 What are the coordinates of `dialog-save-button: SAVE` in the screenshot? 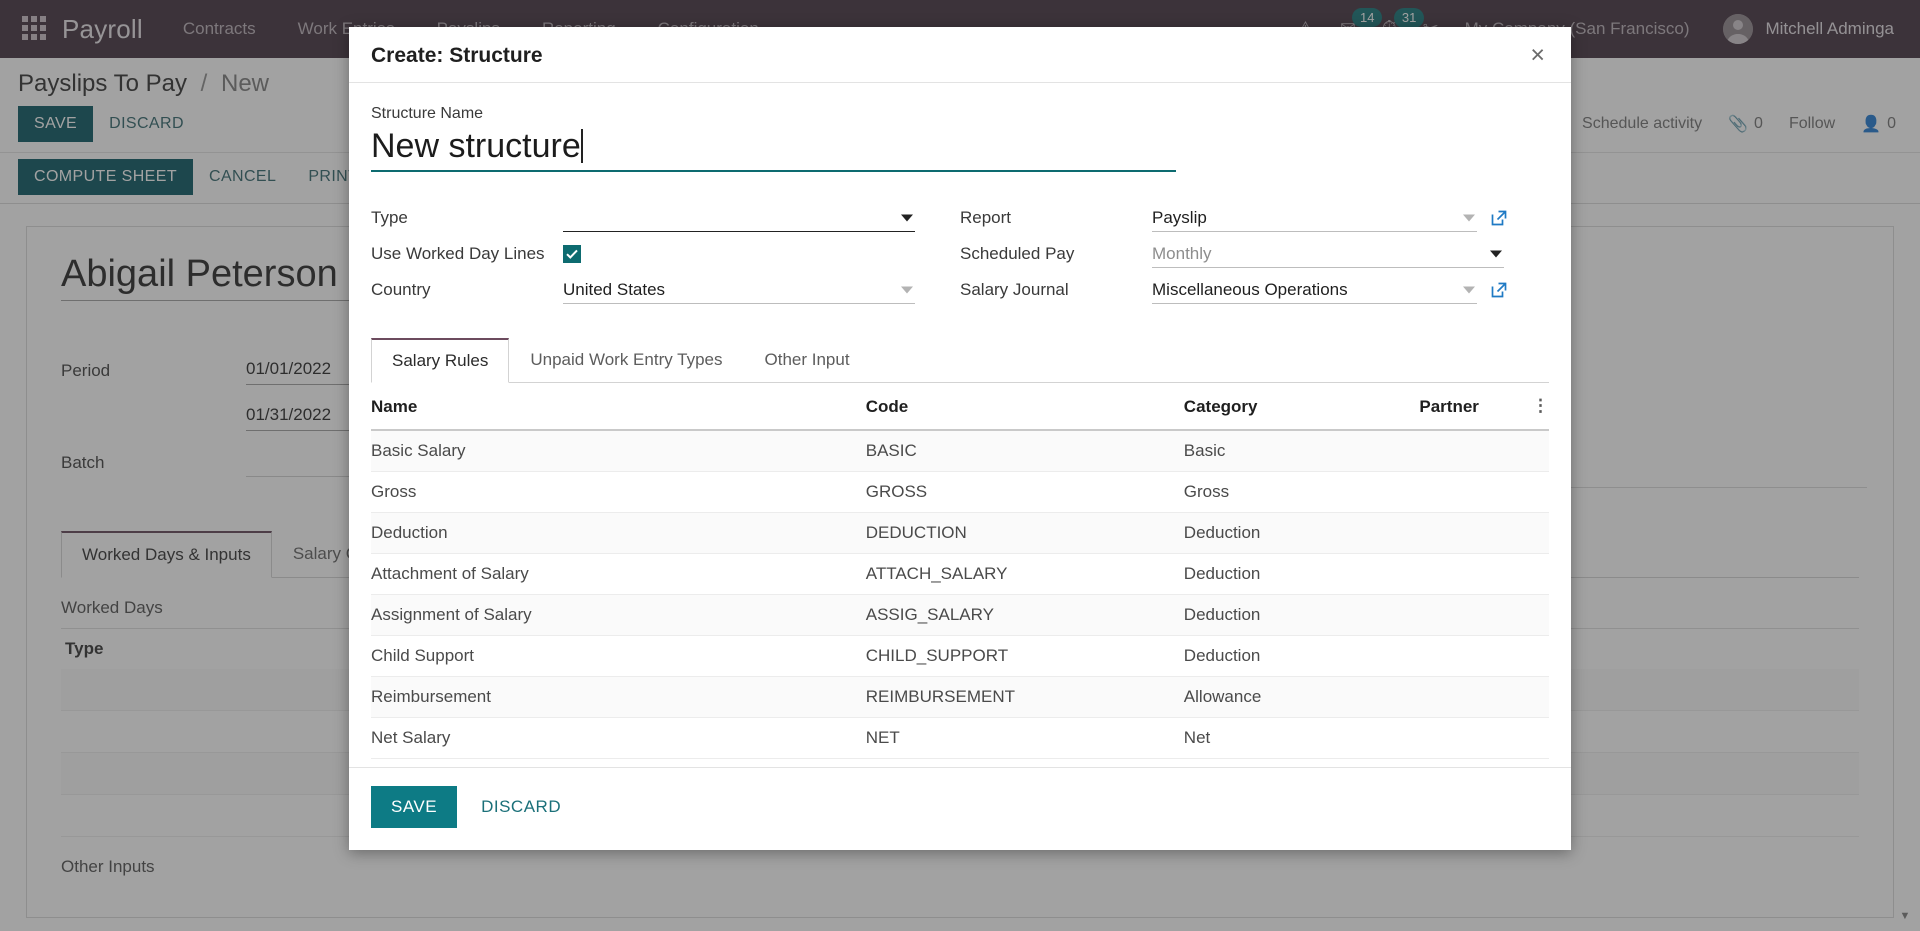 It's located at (414, 807).